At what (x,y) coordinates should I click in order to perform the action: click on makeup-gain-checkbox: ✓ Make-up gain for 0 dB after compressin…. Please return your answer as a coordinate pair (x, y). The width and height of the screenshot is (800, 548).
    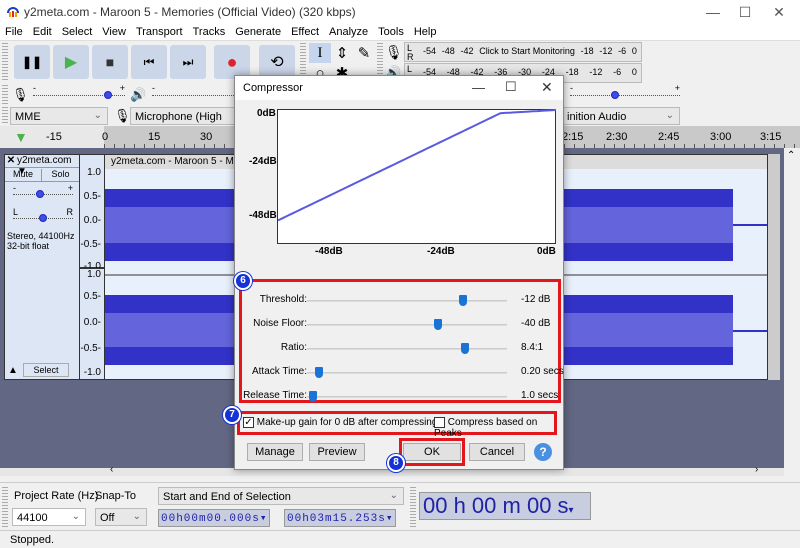
    Looking at the image, I should click on (340, 422).